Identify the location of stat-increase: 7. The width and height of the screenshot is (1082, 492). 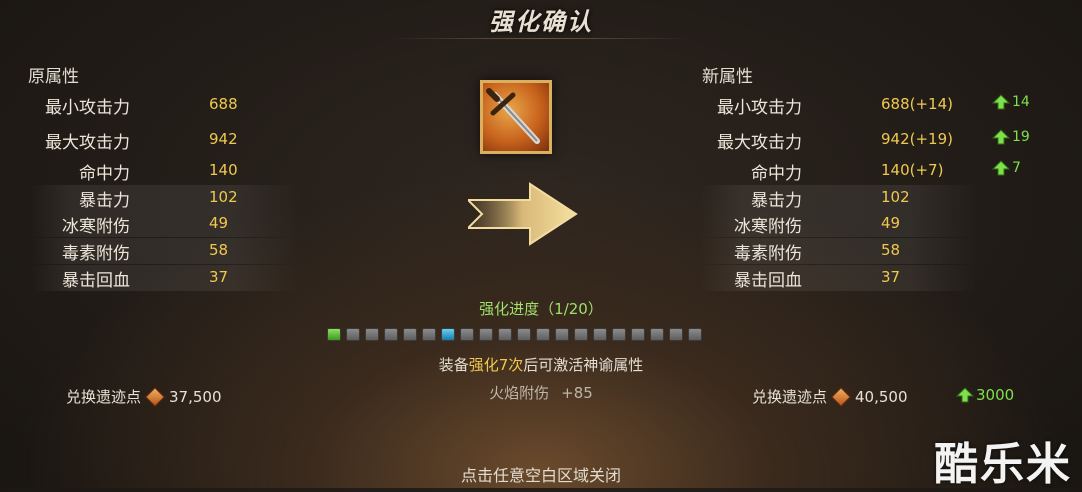
(1006, 168).